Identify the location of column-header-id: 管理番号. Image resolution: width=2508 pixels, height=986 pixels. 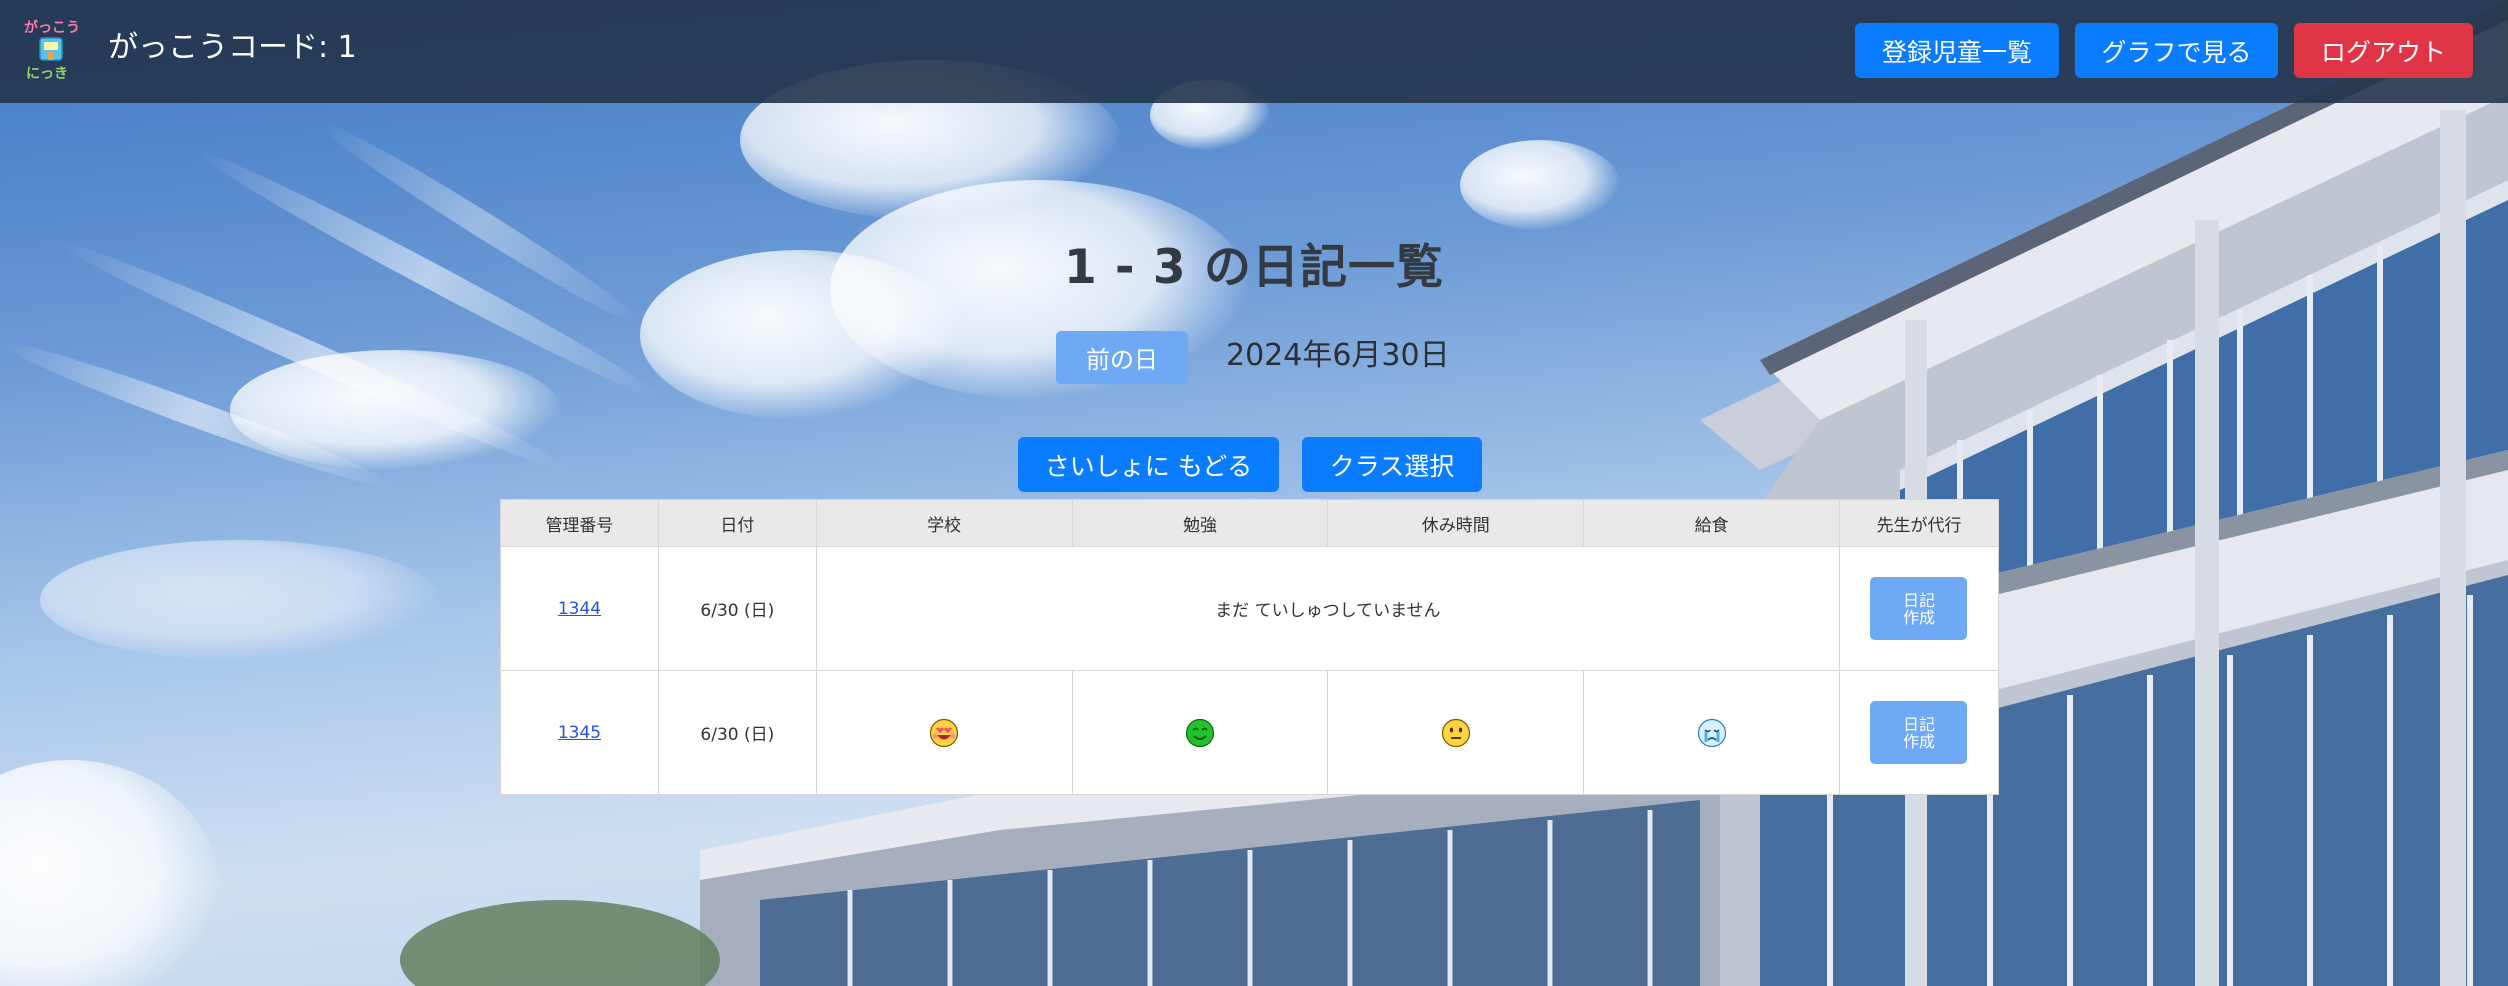
(579, 523).